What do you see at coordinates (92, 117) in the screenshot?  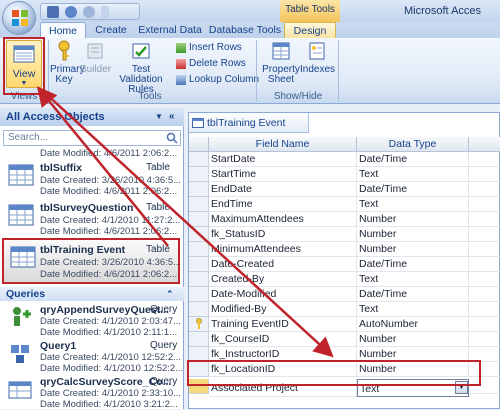 I see `nav-pane-header: All Access Objects ▼ «` at bounding box center [92, 117].